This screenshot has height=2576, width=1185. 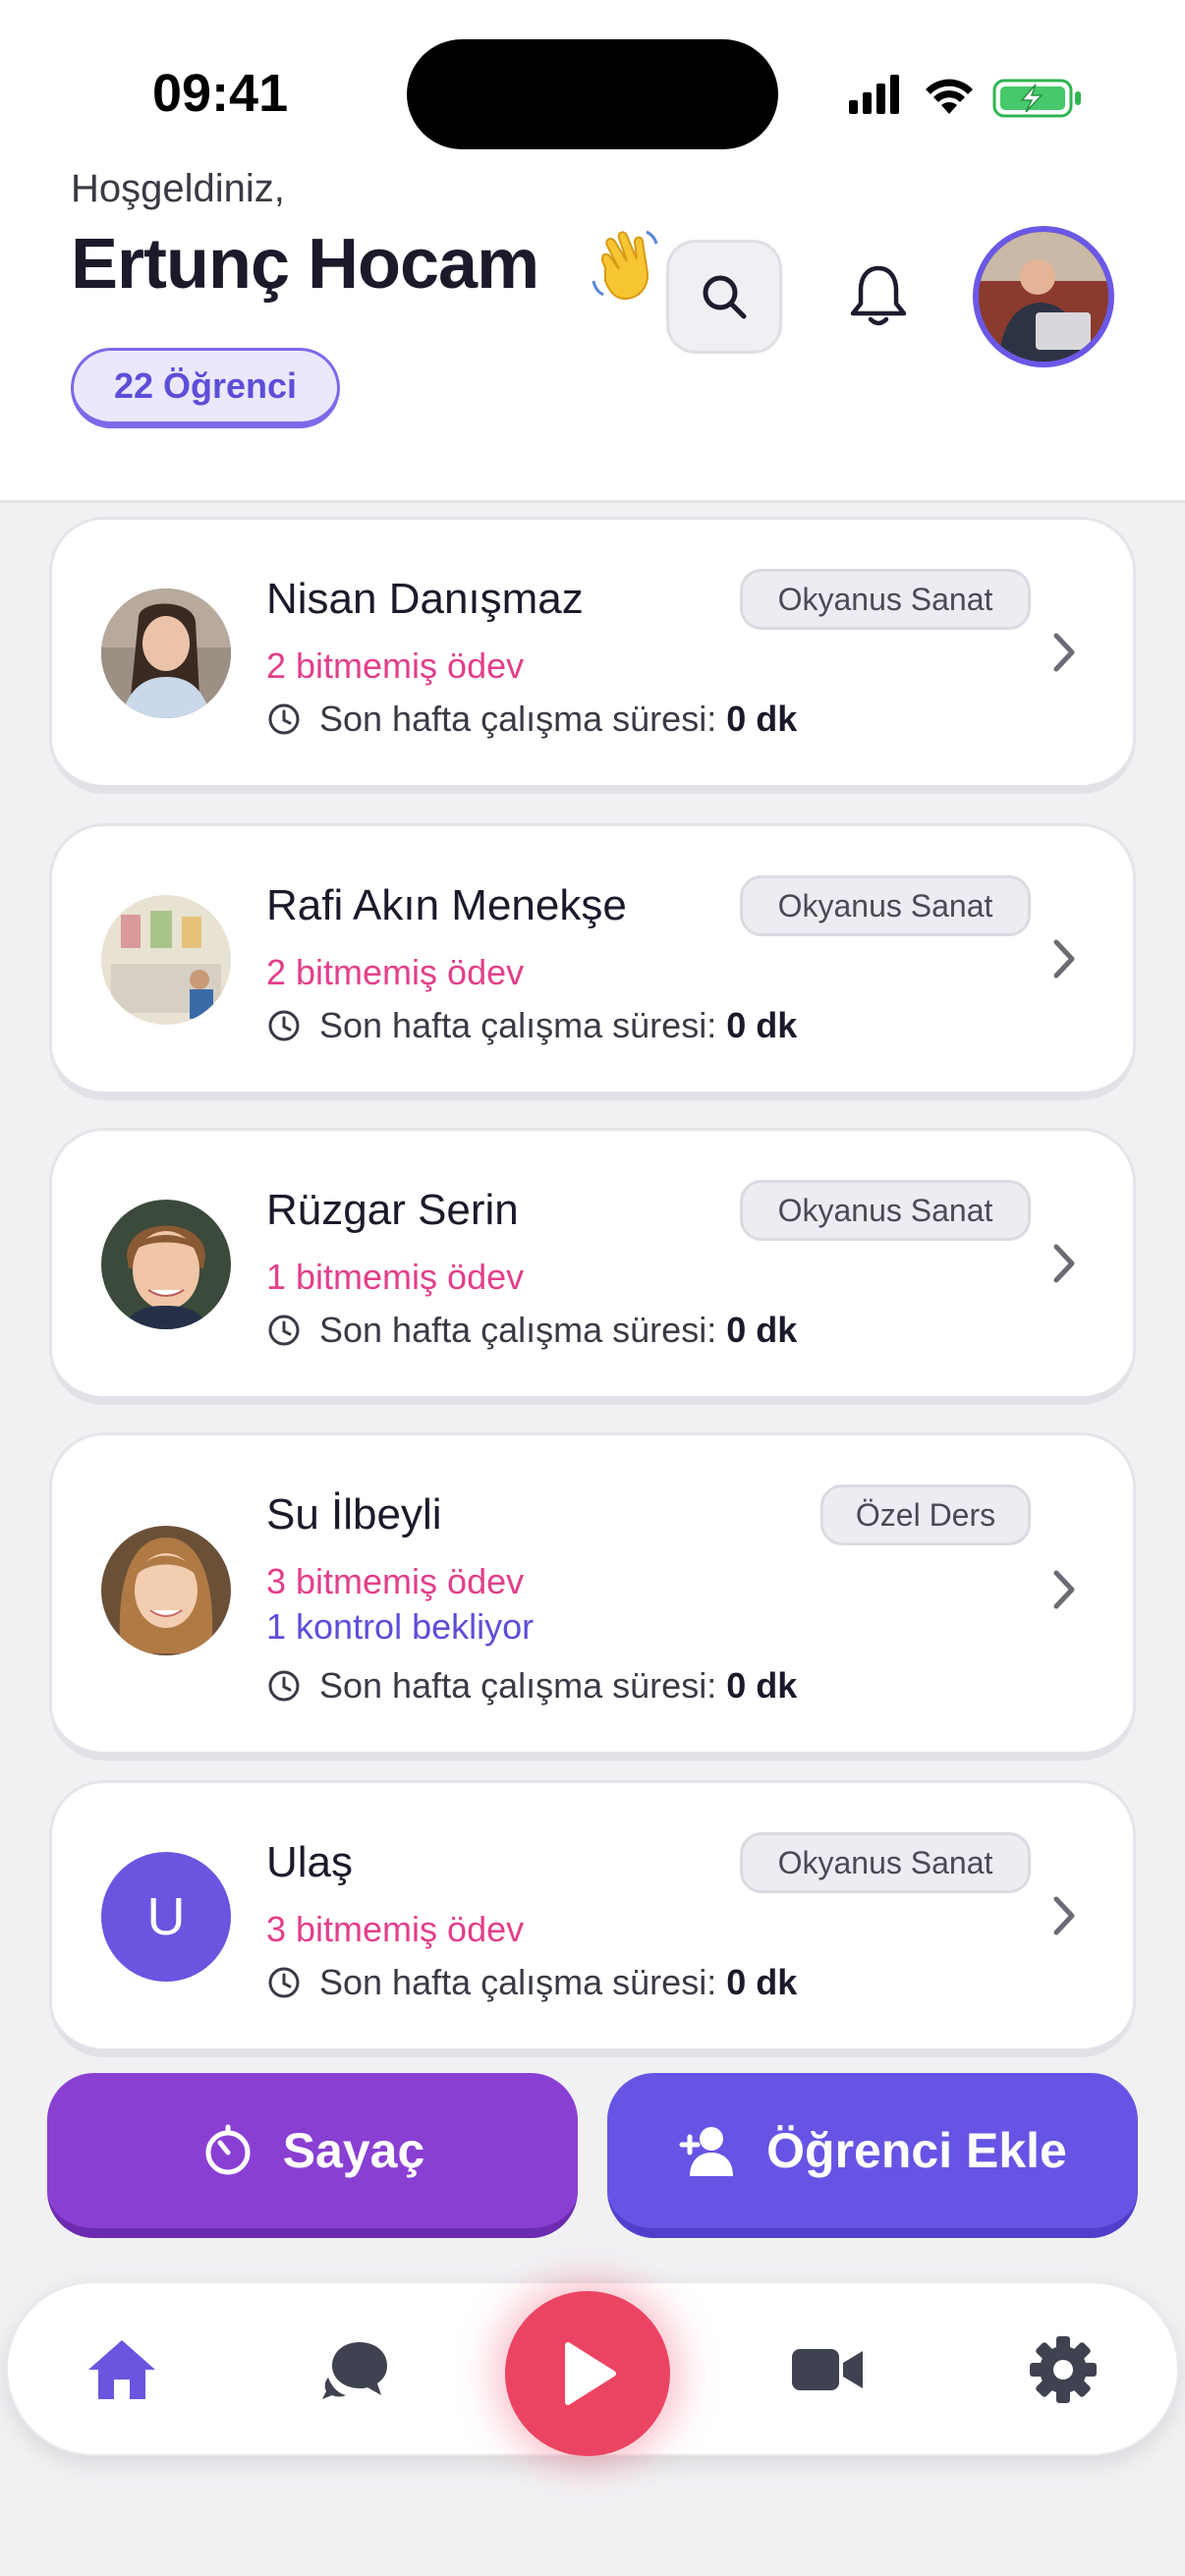 I want to click on play-button, so click(x=588, y=2373).